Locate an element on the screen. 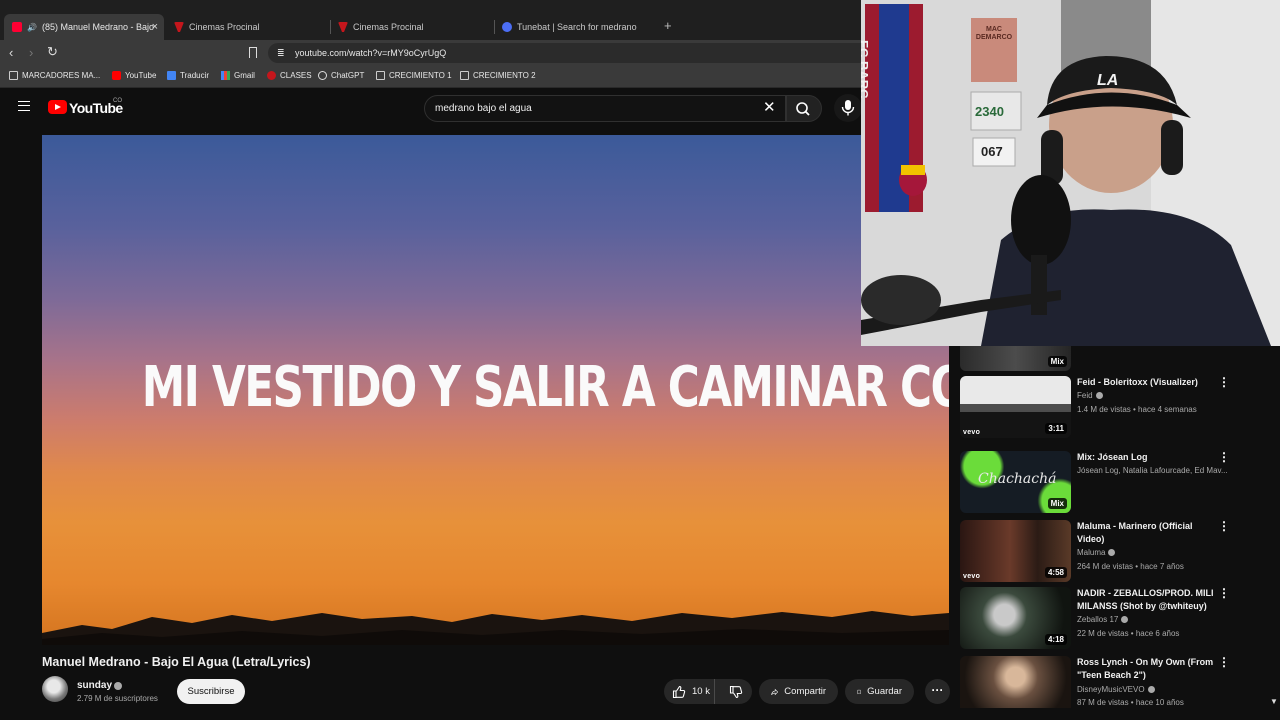 This screenshot has width=1280, height=720. youtube-header: YouTube CO medrano bajo el agua ✕ is located at coordinates (431, 109).